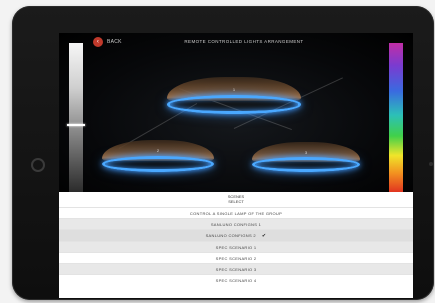 The image size is (435, 303). Describe the element at coordinates (38, 165) in the screenshot. I see `home-button` at that location.